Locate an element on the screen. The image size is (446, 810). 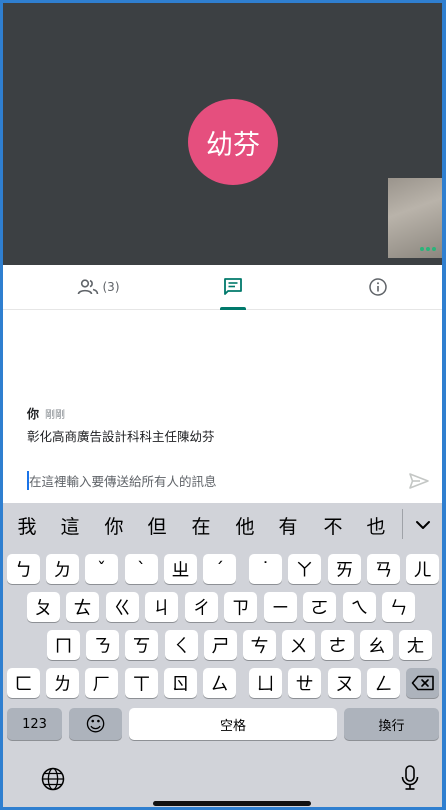
message-text: 彰化高商廣告設計科科主任陳幼芬 is located at coordinates (121, 436).